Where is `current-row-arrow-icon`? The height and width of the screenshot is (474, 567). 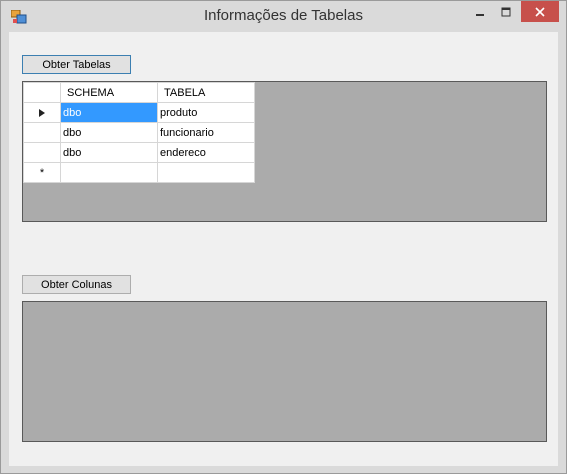 current-row-arrow-icon is located at coordinates (42, 112).